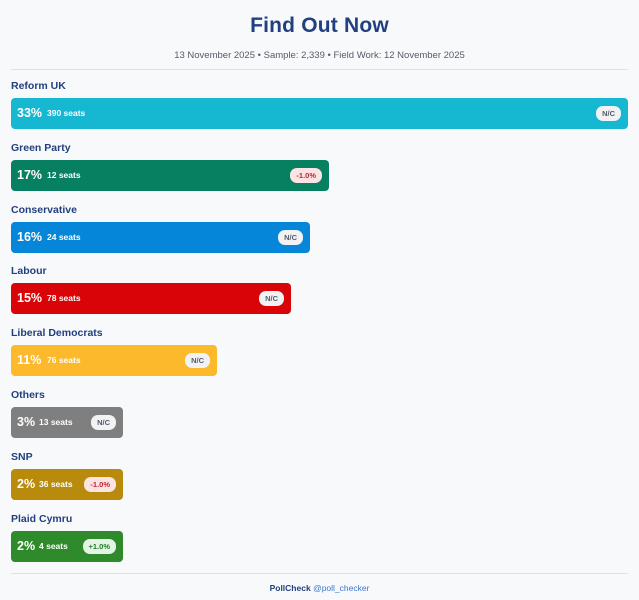 The width and height of the screenshot is (639, 600). What do you see at coordinates (30, 236) in the screenshot?
I see `bar-percent-label: 16%` at bounding box center [30, 236].